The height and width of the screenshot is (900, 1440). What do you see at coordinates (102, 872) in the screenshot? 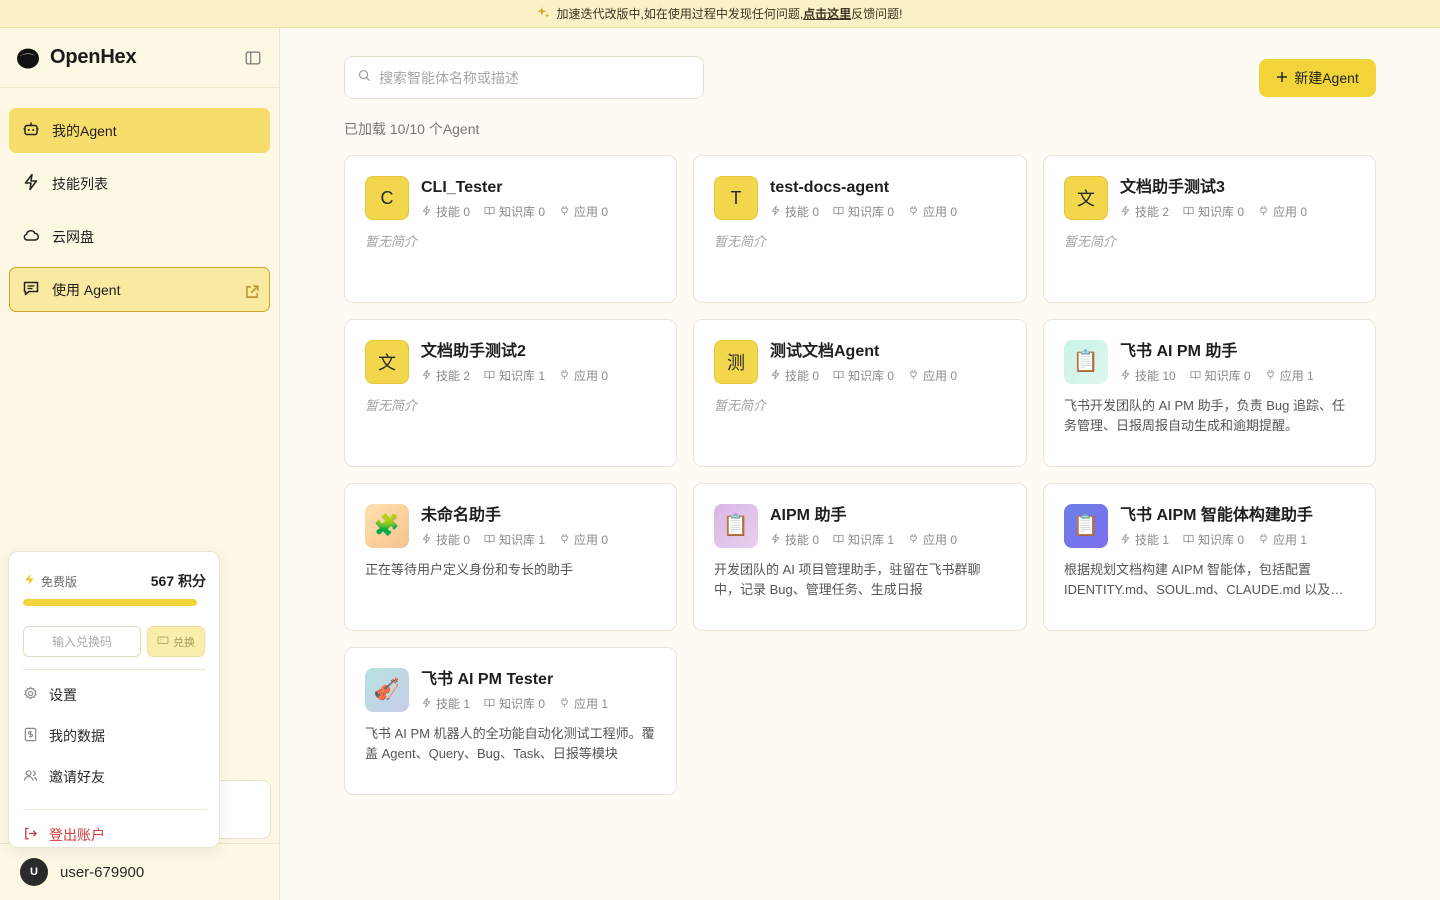
I see `user-name: user-679900` at bounding box center [102, 872].